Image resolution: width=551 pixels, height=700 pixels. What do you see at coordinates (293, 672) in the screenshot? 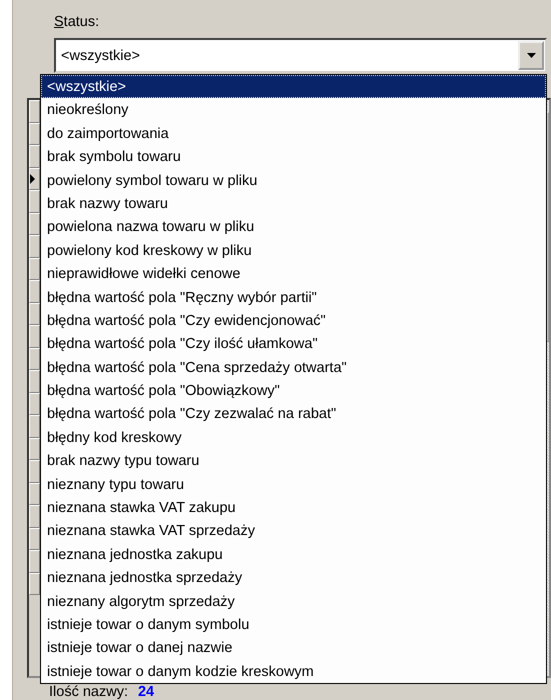
I see `dropdown-option: istnieje towar o danym kodzie kreskowym` at bounding box center [293, 672].